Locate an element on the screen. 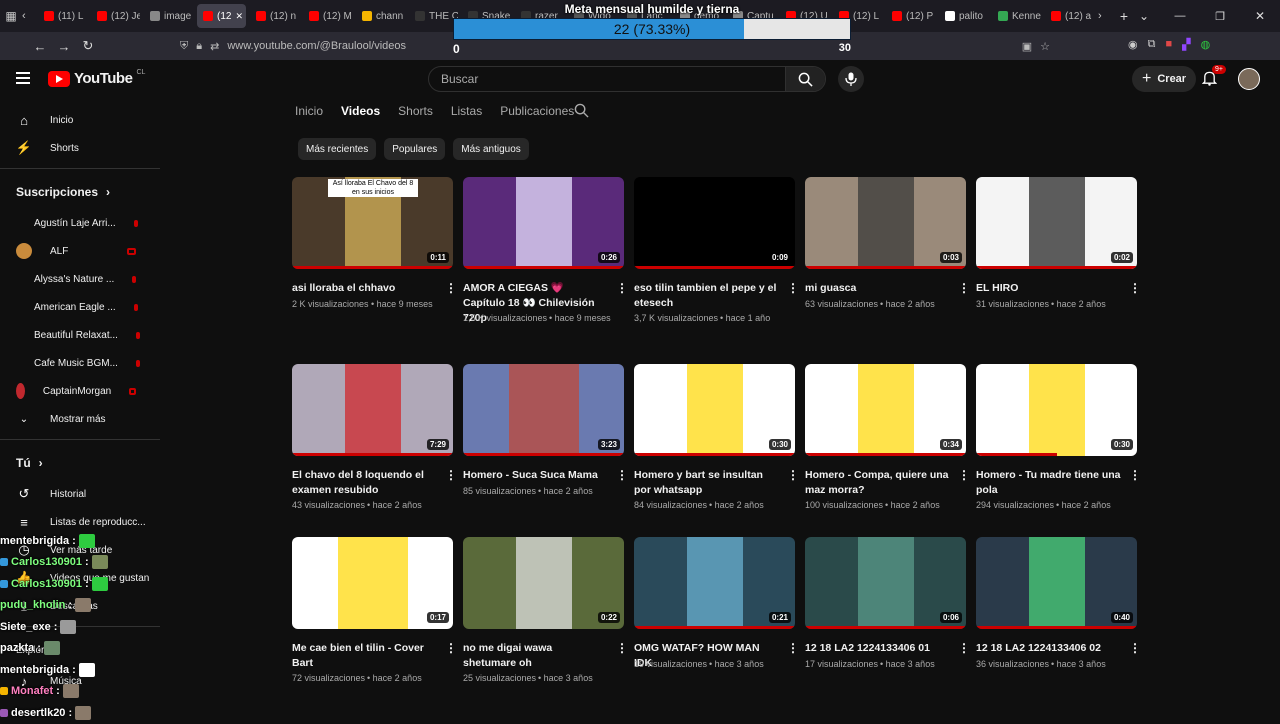  tabs-forward-icon: › is located at coordinates (1106, 16).